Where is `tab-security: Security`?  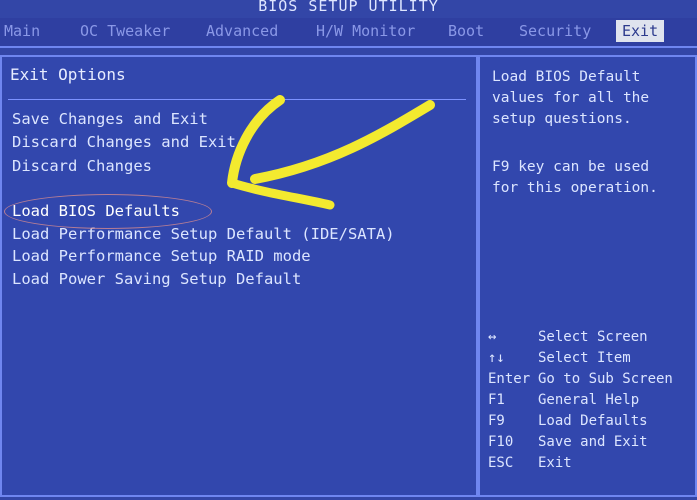 tab-security: Security is located at coordinates (555, 31).